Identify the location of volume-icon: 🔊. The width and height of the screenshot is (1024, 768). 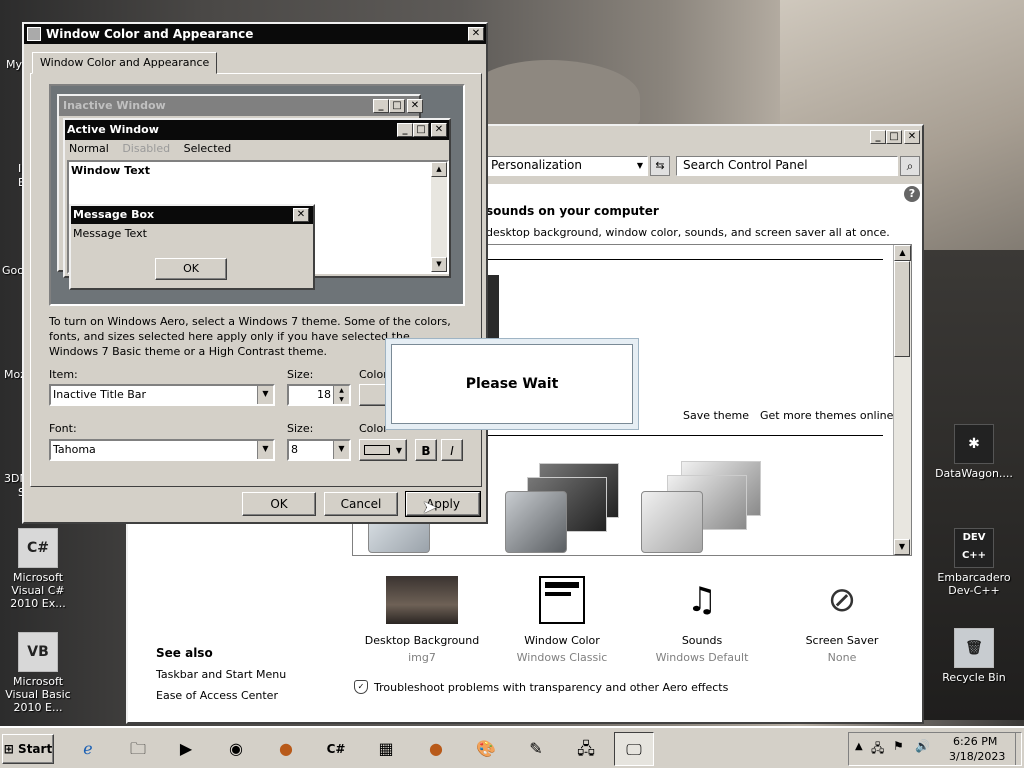
(922, 746).